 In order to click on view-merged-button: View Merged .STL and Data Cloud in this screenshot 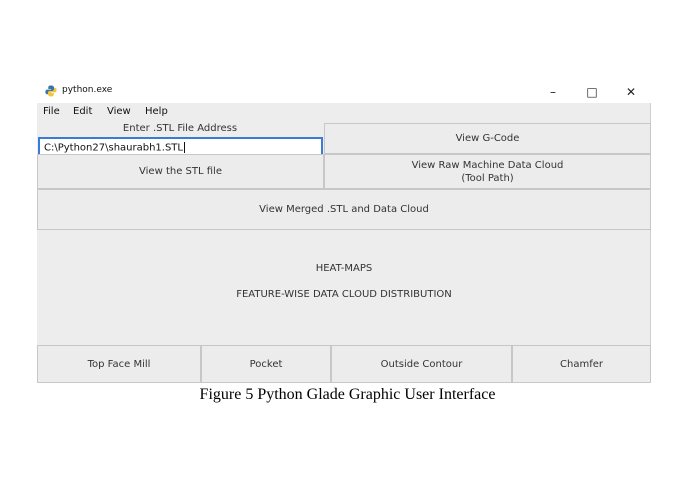, I will do `click(344, 209)`.